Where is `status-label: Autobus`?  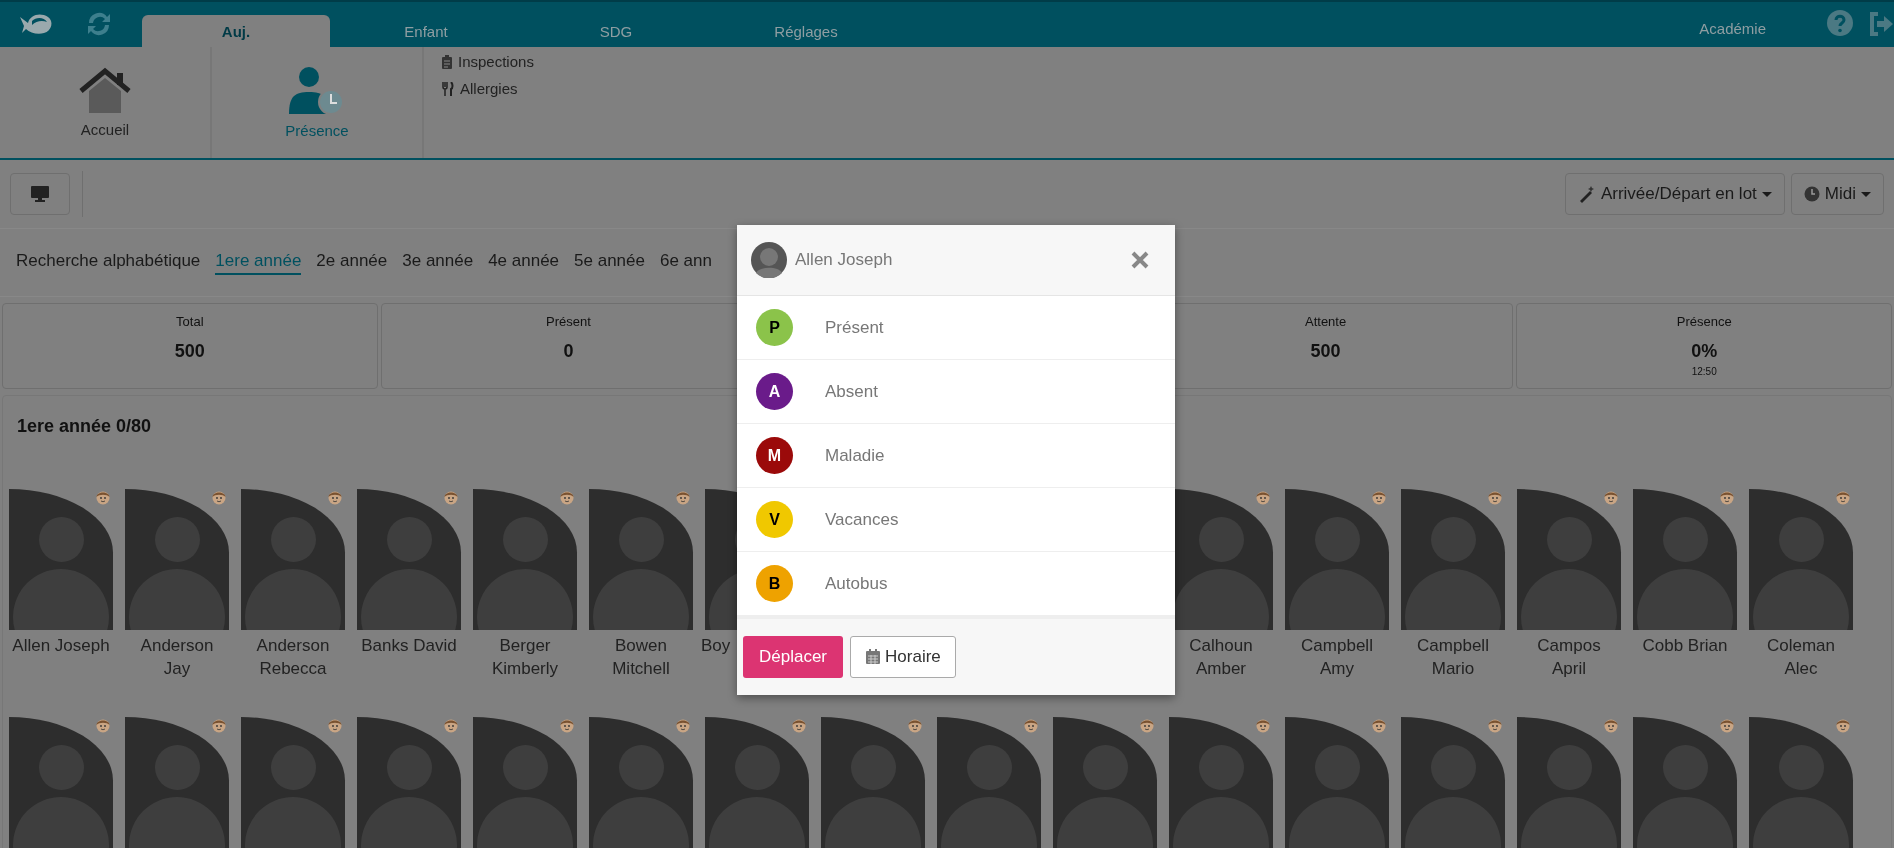
status-label: Autobus is located at coordinates (856, 583).